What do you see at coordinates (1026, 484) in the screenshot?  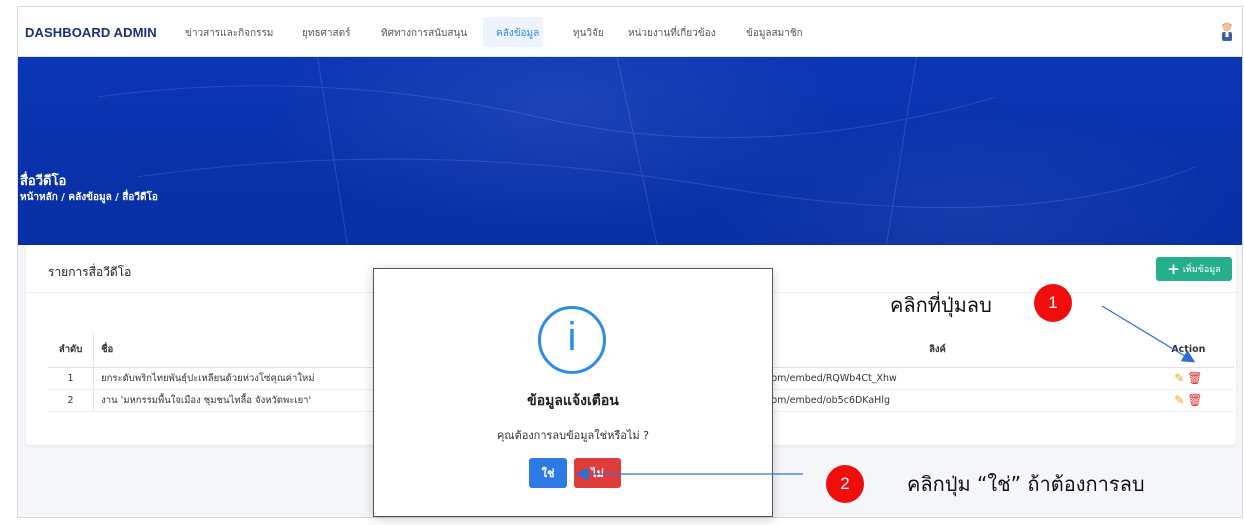 I see `step2-instruction: คลิกปุ่ม “ใช่” ถ้าต้องการลบ` at bounding box center [1026, 484].